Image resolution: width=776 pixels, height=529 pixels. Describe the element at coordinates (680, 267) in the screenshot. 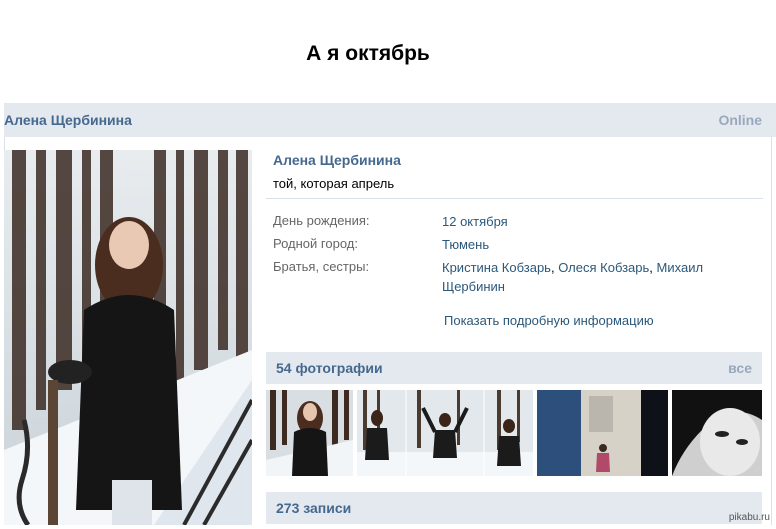

I see `sibling-link: Михаил` at that location.